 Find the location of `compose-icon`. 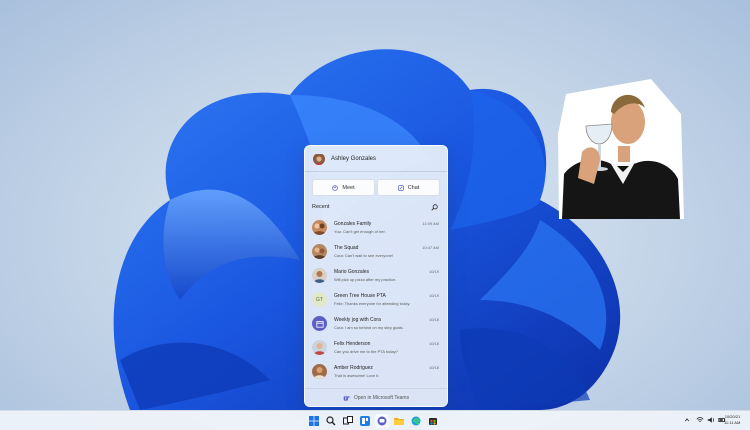

compose-icon is located at coordinates (400, 187).